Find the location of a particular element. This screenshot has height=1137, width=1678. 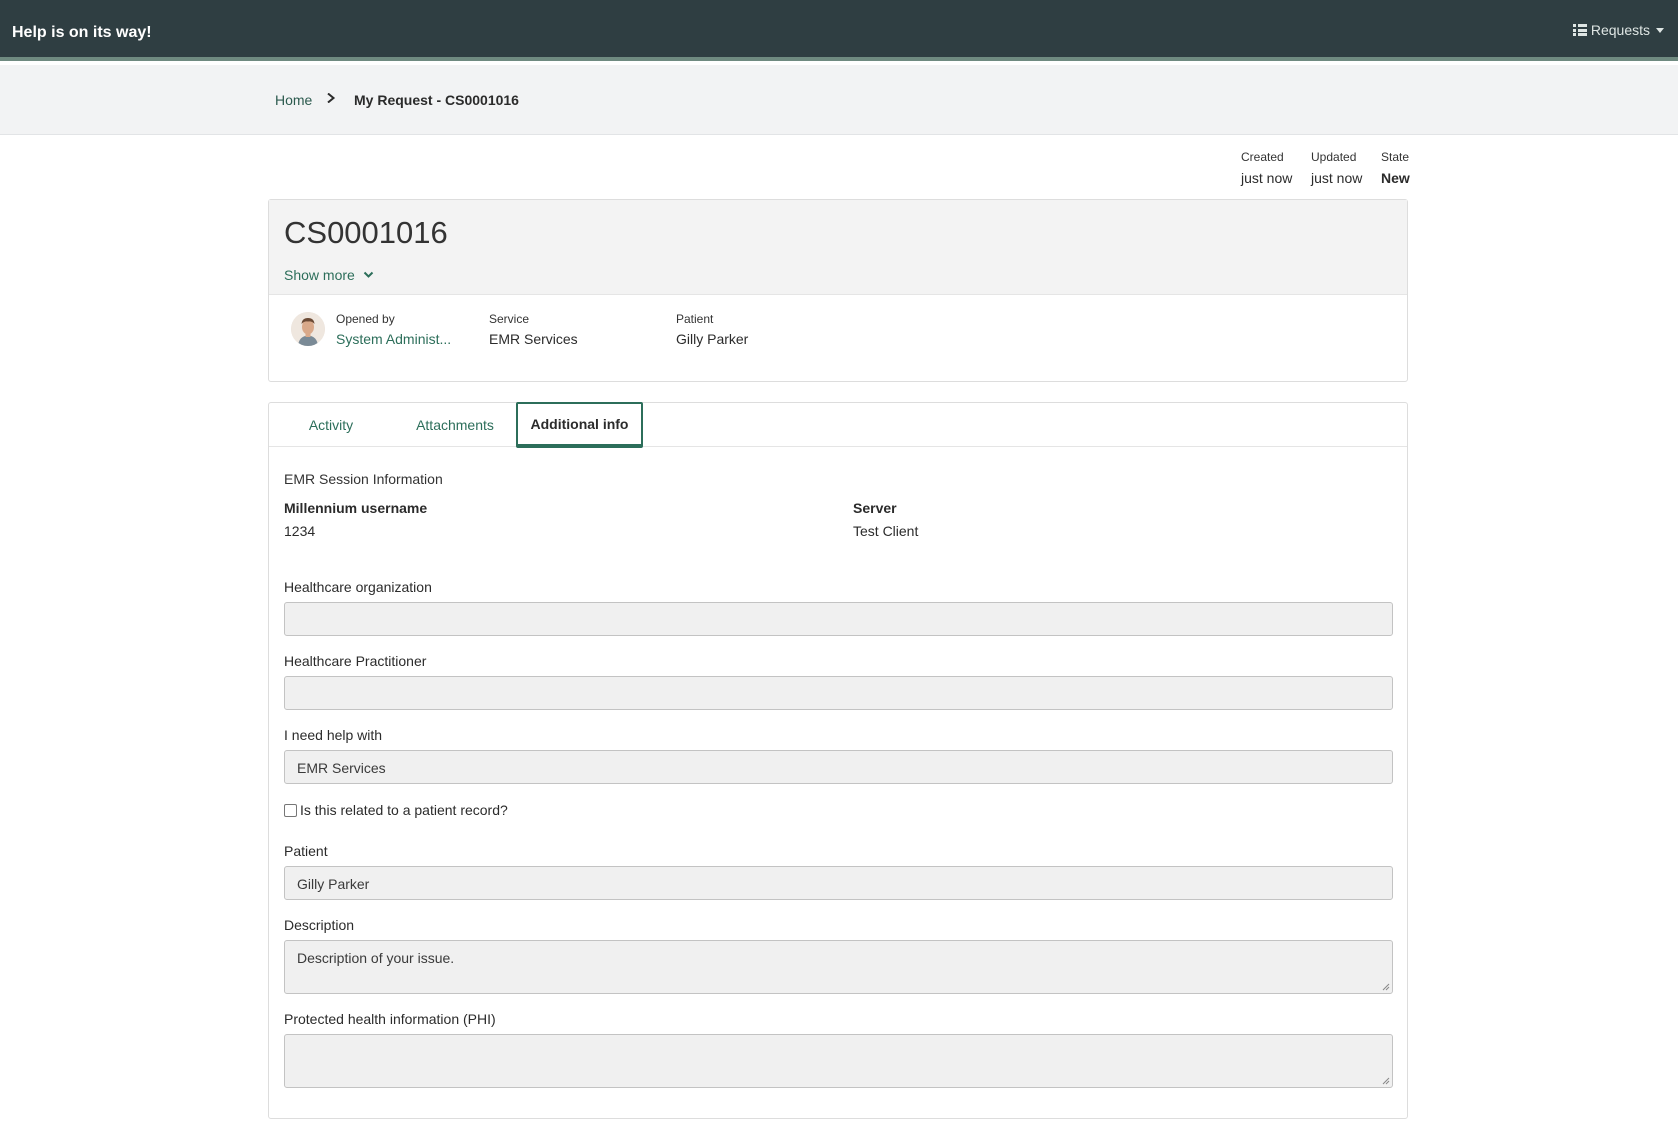

created-value: just now is located at coordinates (1267, 178).